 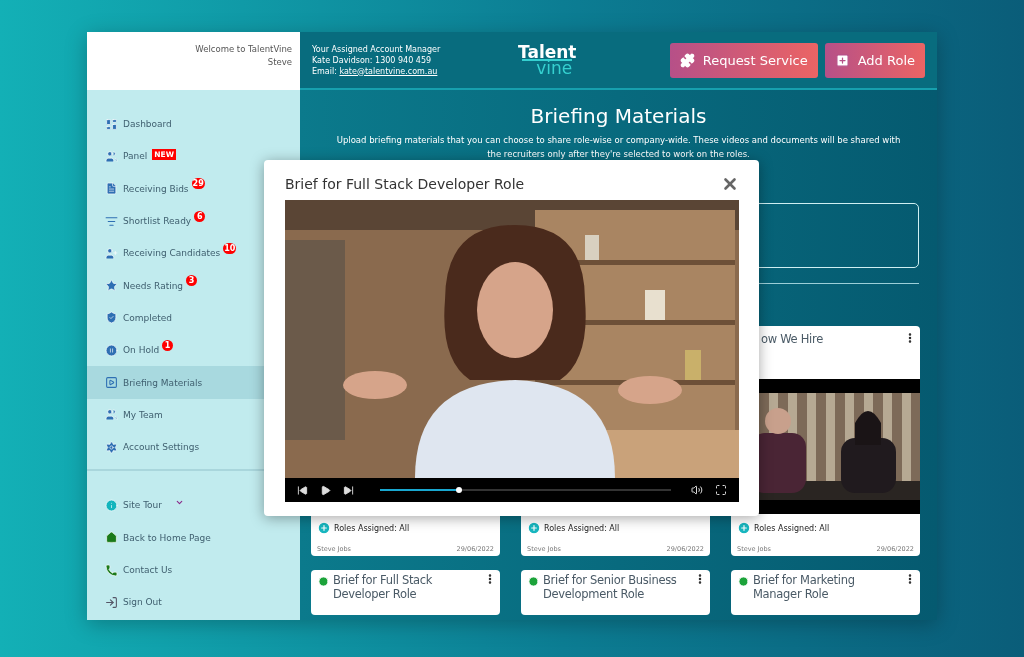 I want to click on nav-item: Shortlist Ready 6, so click(x=193, y=221).